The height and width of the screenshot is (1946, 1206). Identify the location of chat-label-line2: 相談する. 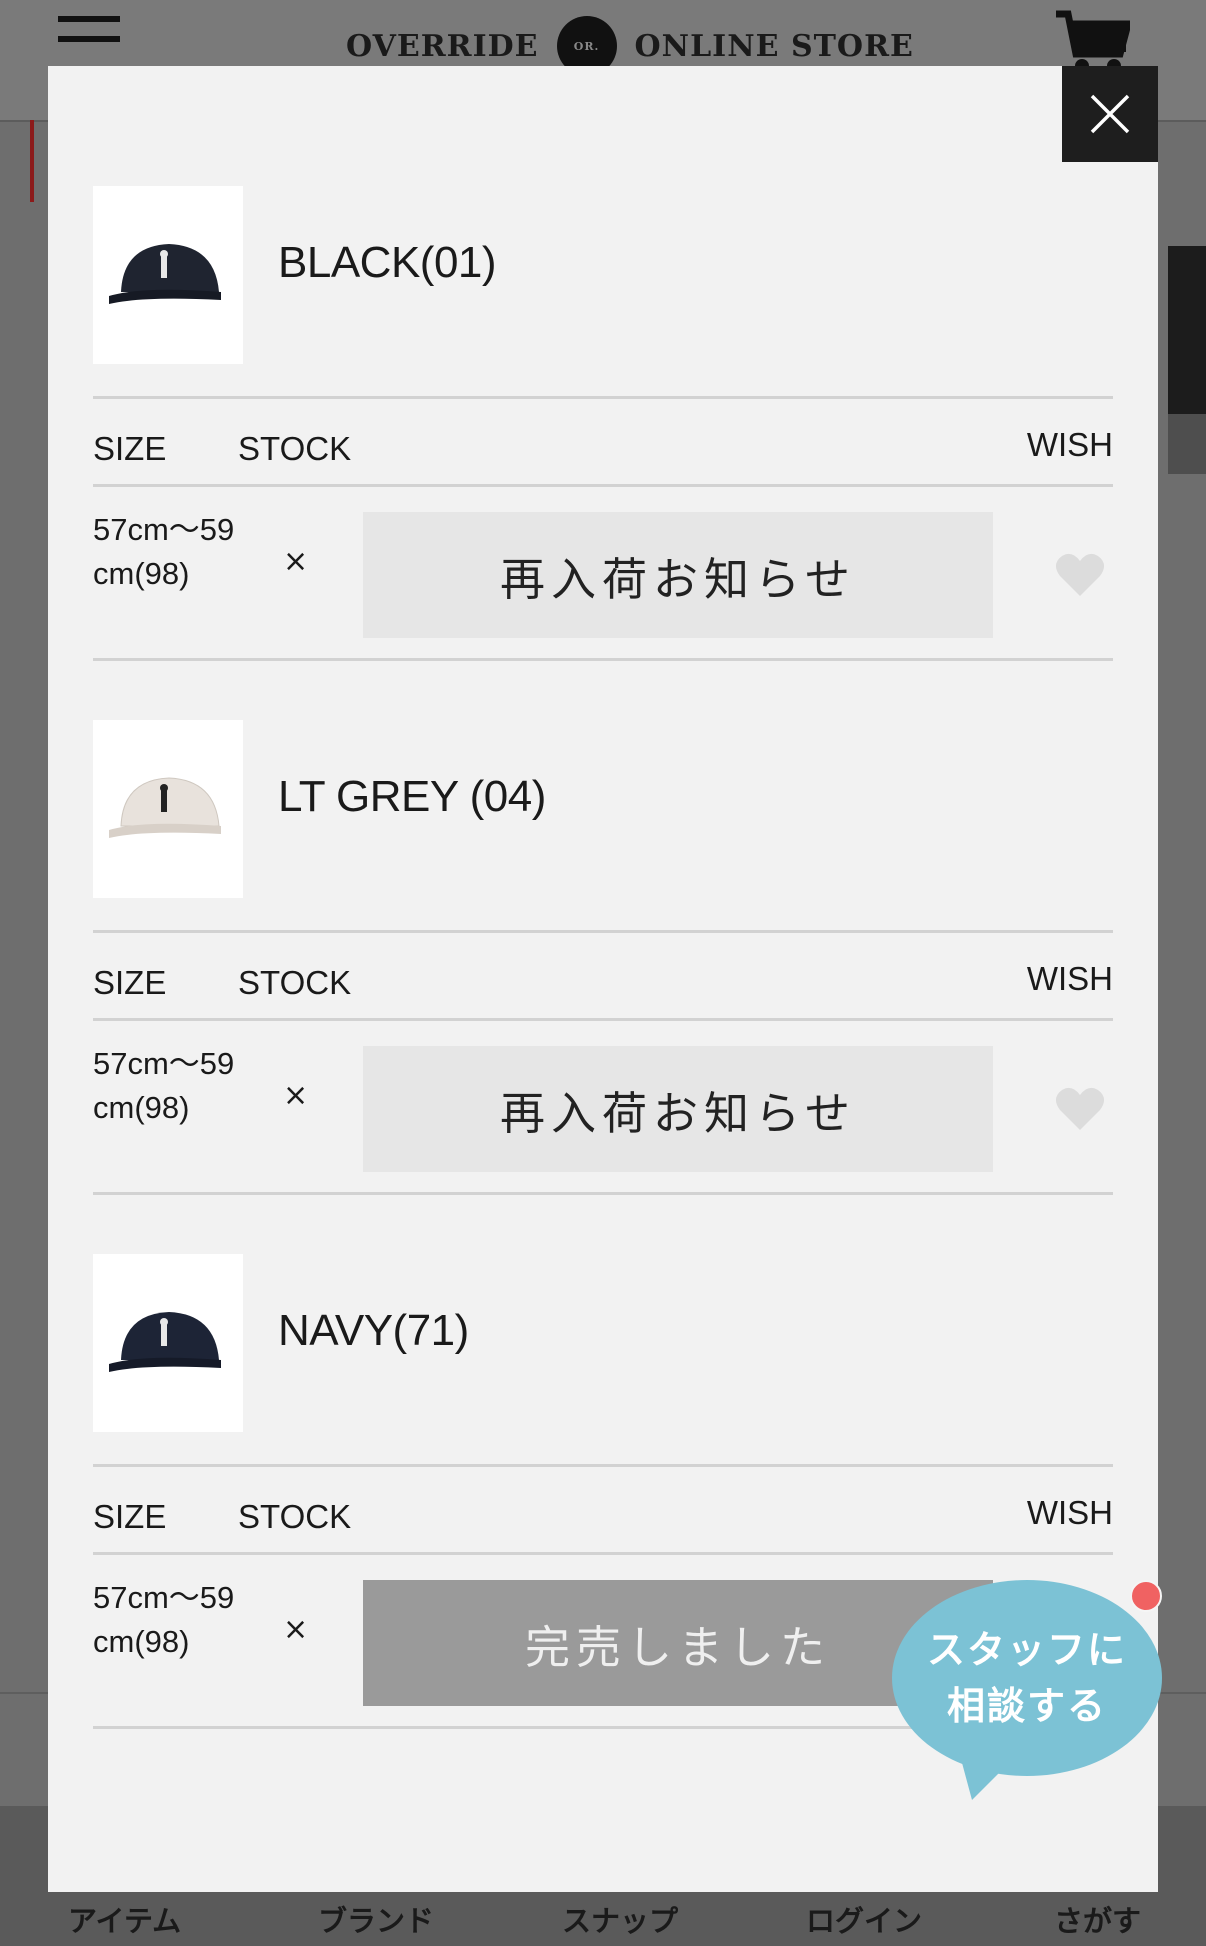
(1026, 1706).